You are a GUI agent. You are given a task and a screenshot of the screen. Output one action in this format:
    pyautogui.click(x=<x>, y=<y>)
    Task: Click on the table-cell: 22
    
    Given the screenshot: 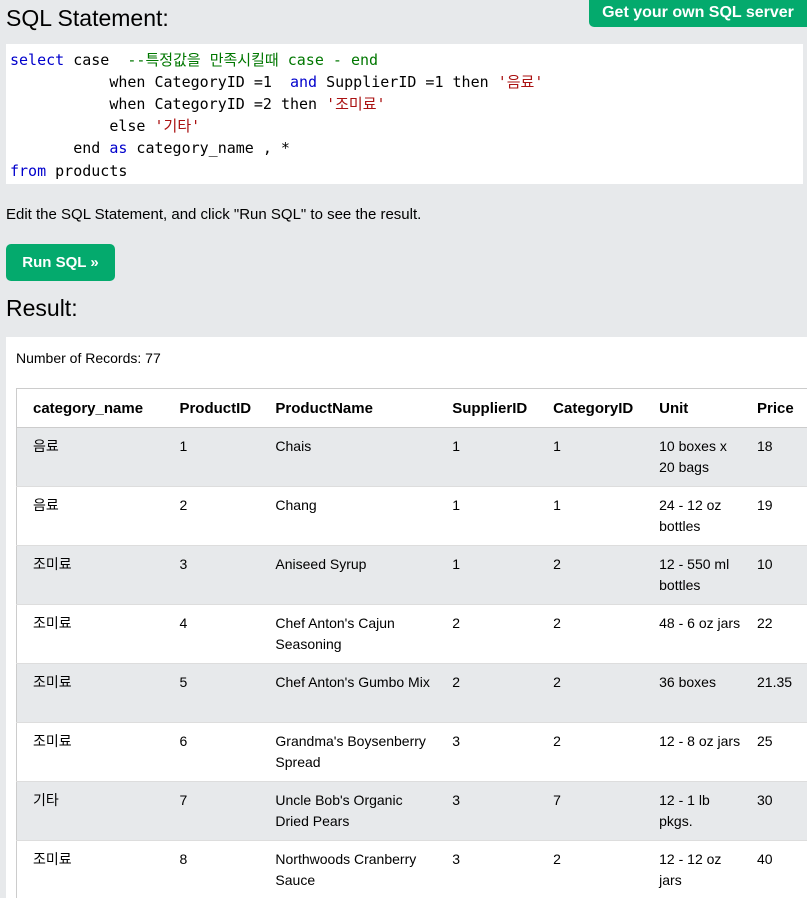 What is the action you would take?
    pyautogui.click(x=778, y=634)
    